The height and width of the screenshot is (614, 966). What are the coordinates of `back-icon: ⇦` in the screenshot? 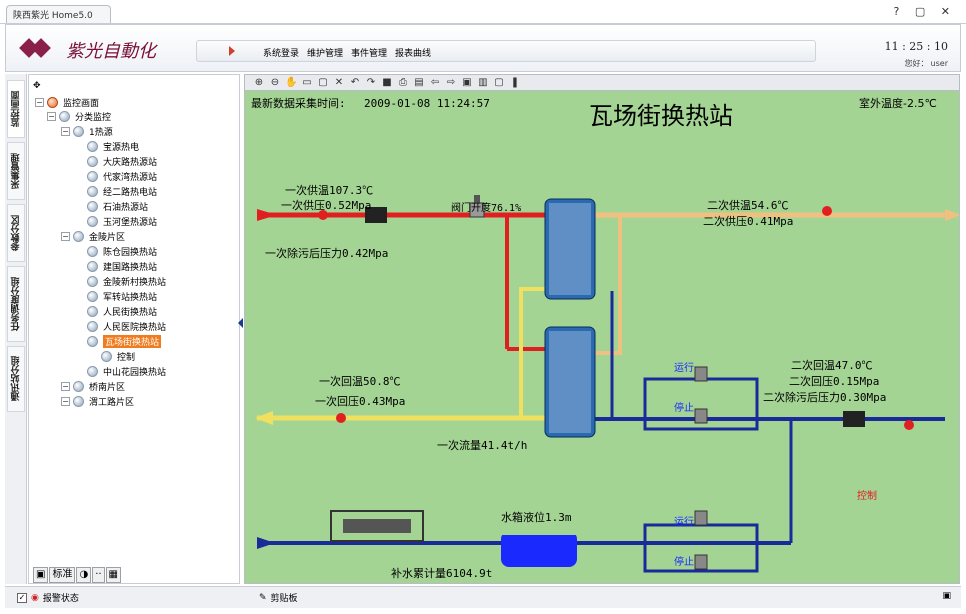 It's located at (435, 83).